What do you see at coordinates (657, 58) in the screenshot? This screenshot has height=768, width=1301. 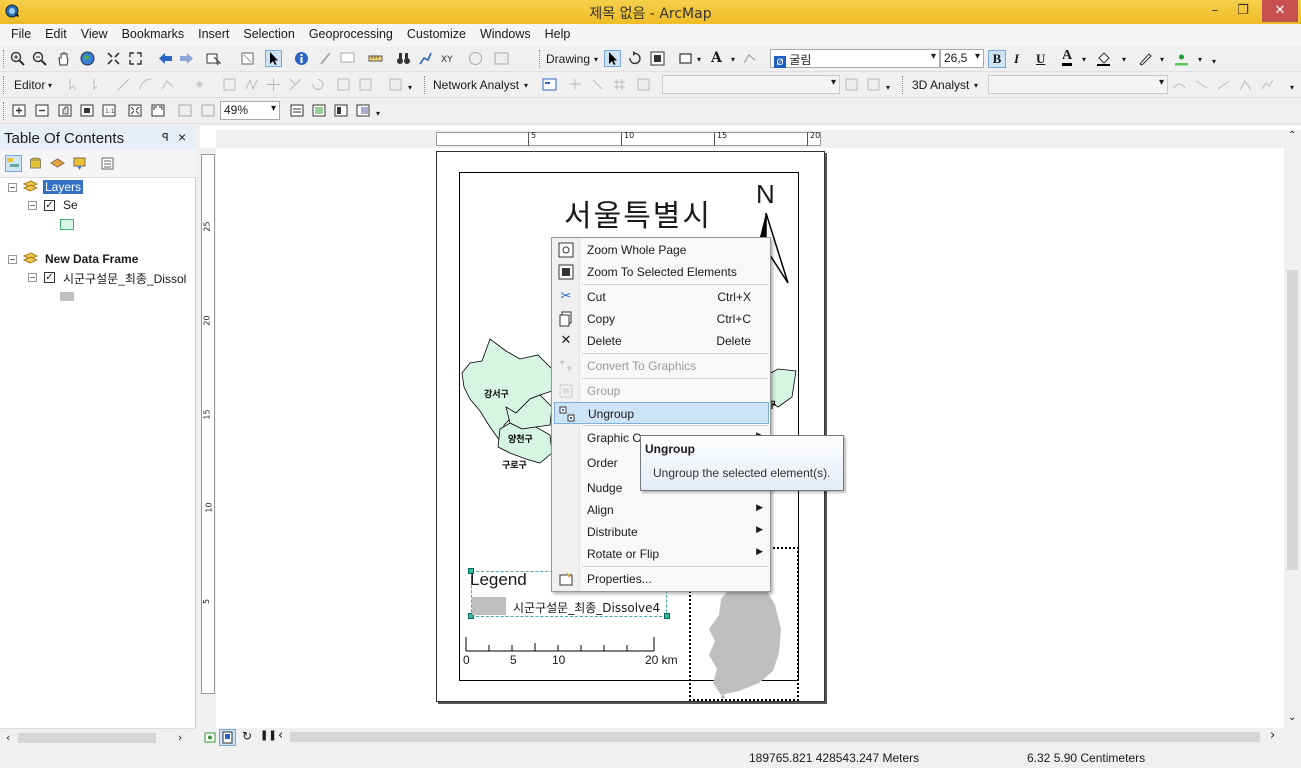 I see `zoom-to-selected-icon` at bounding box center [657, 58].